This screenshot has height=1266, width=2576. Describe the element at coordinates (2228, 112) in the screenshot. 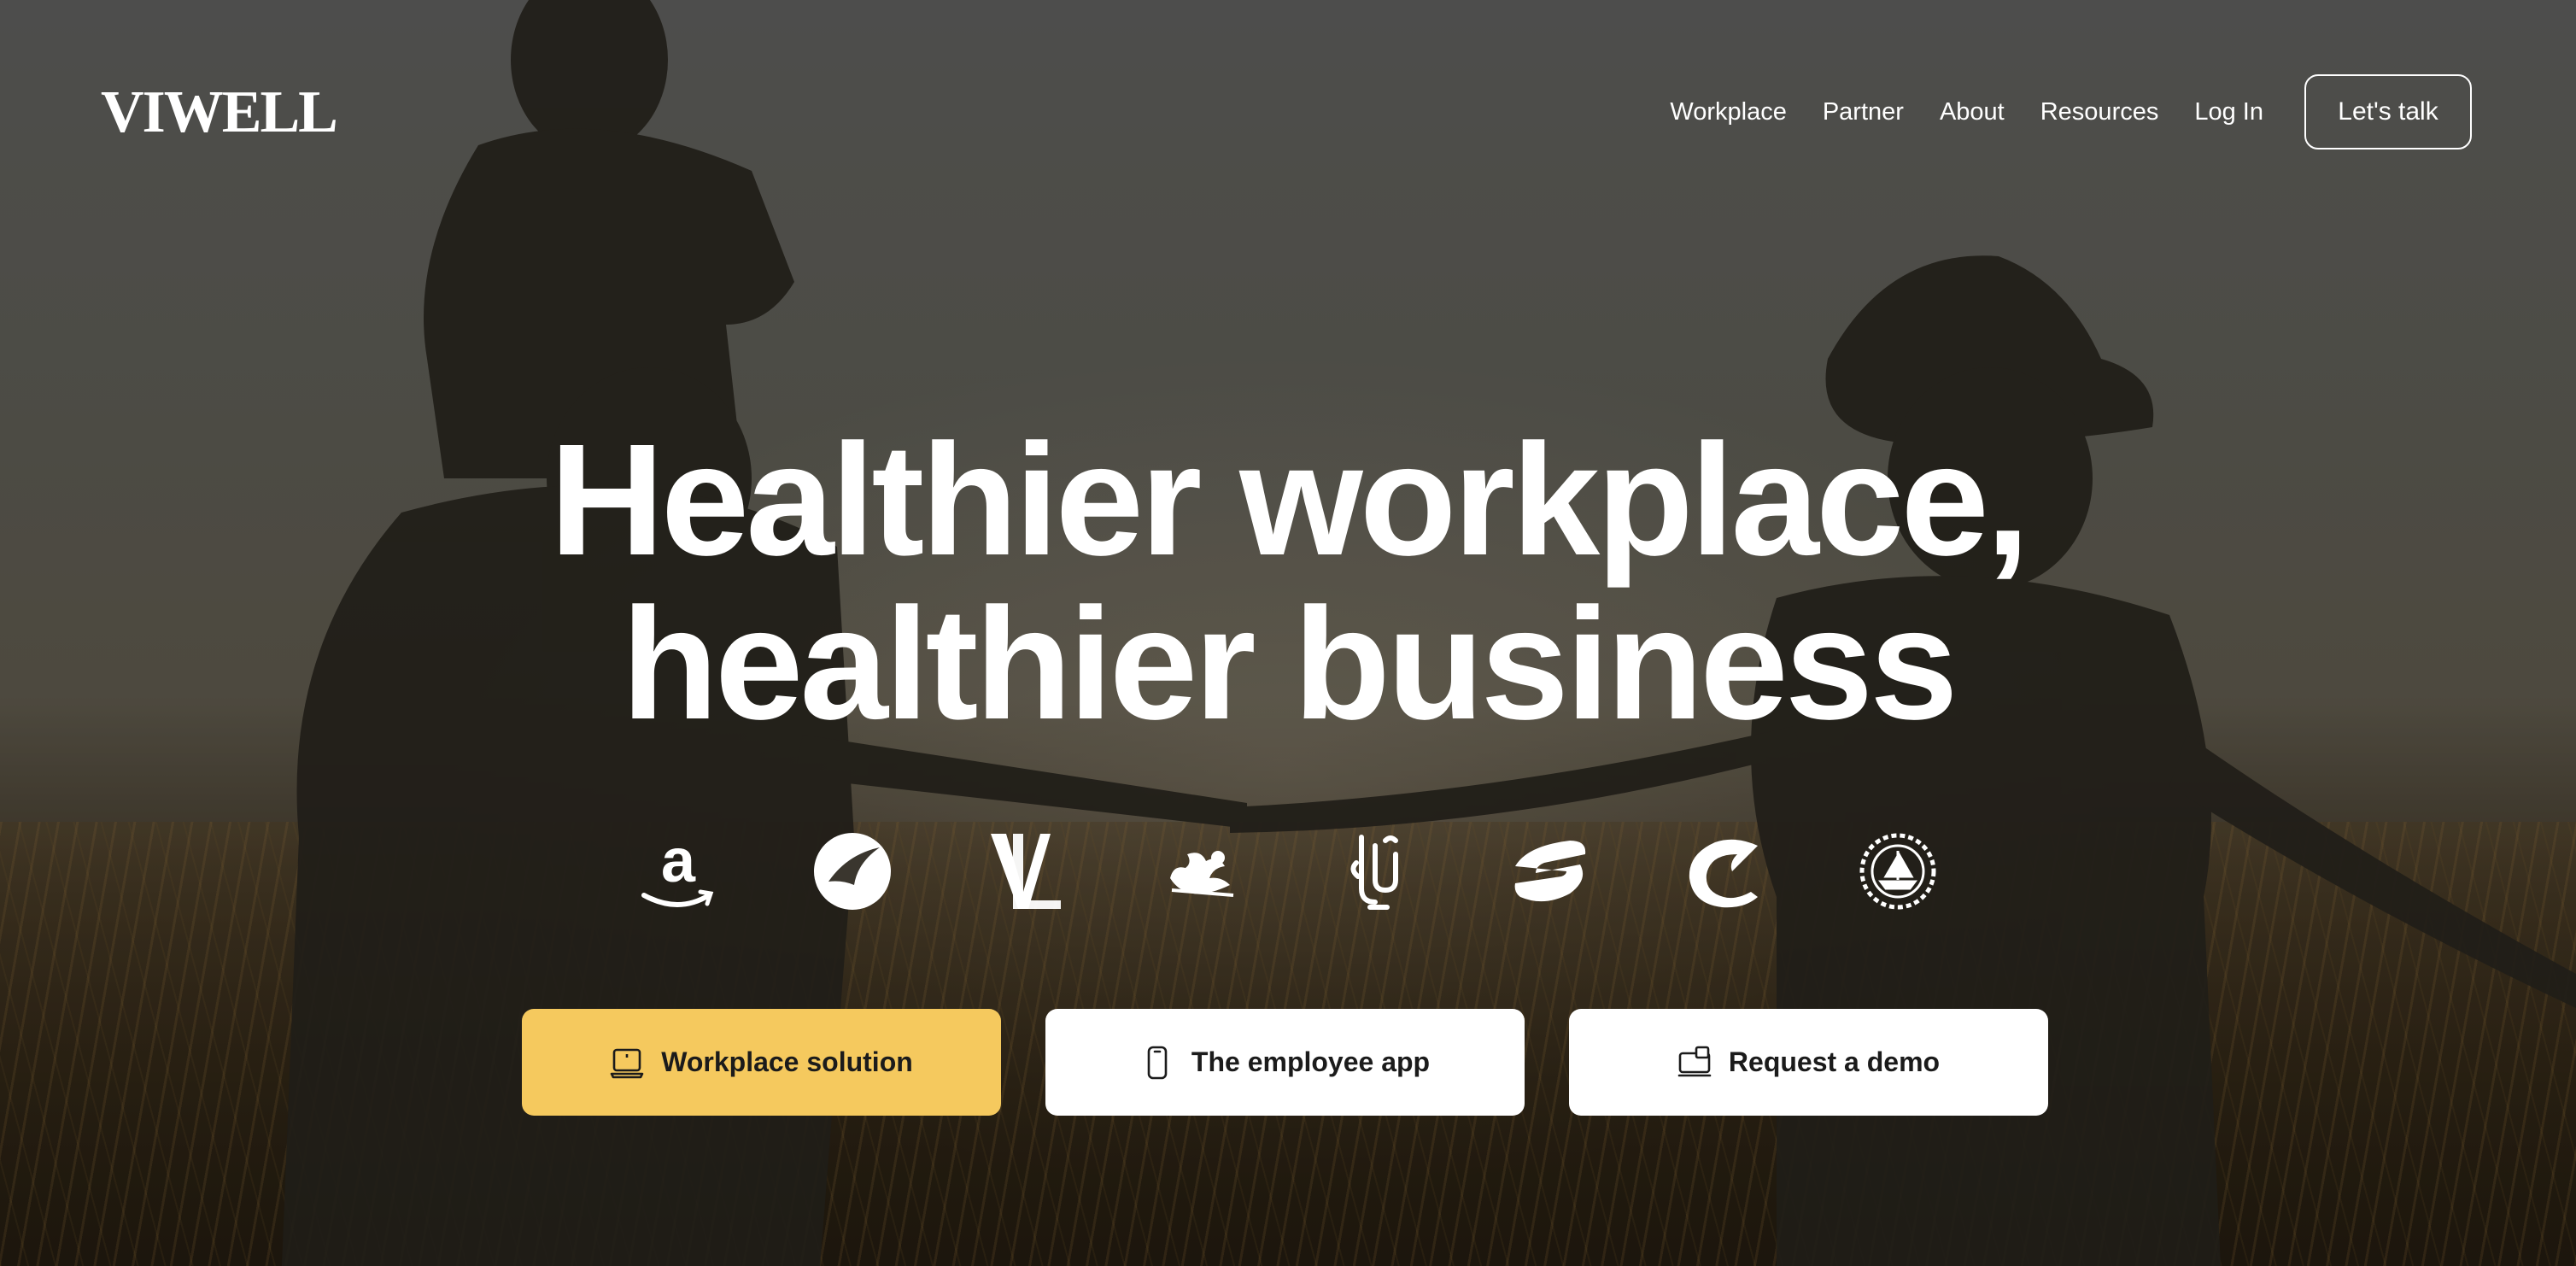

I see `nav-item-login: Log In` at that location.